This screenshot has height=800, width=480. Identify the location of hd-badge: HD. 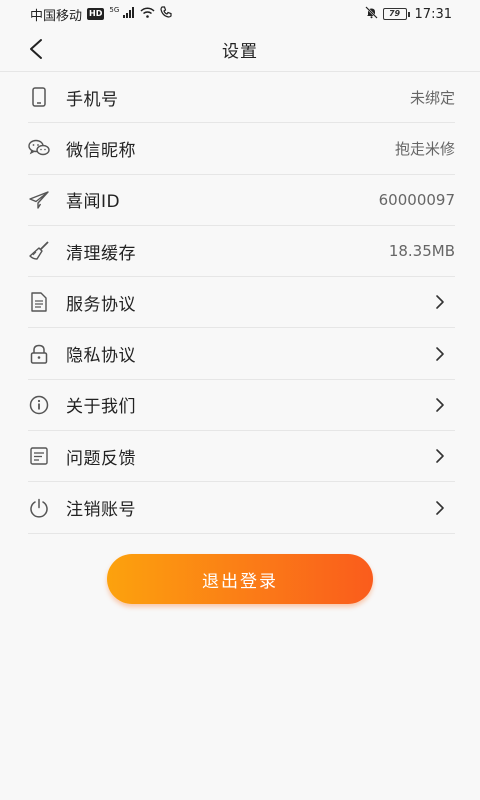
(96, 14).